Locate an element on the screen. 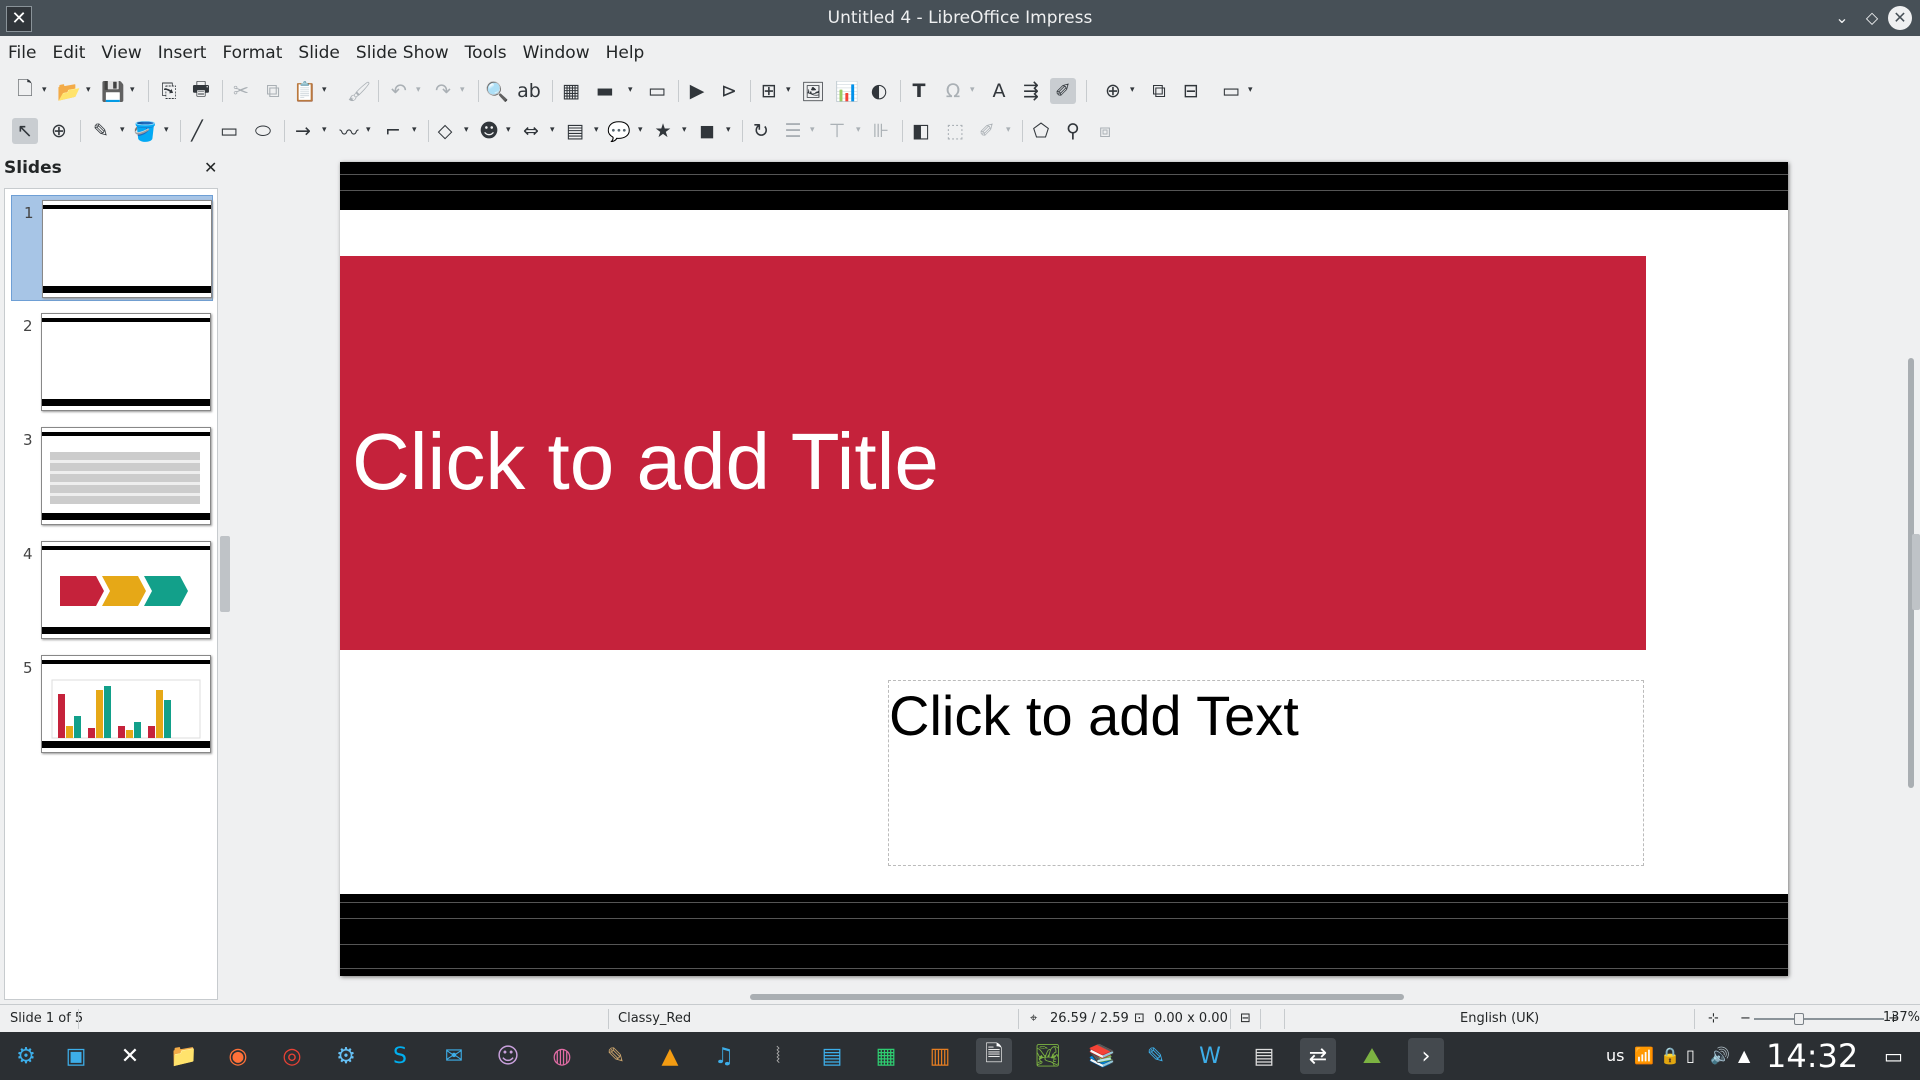 This screenshot has height=1080, width=1920. ellipse-icon: ⬭ is located at coordinates (263, 131).